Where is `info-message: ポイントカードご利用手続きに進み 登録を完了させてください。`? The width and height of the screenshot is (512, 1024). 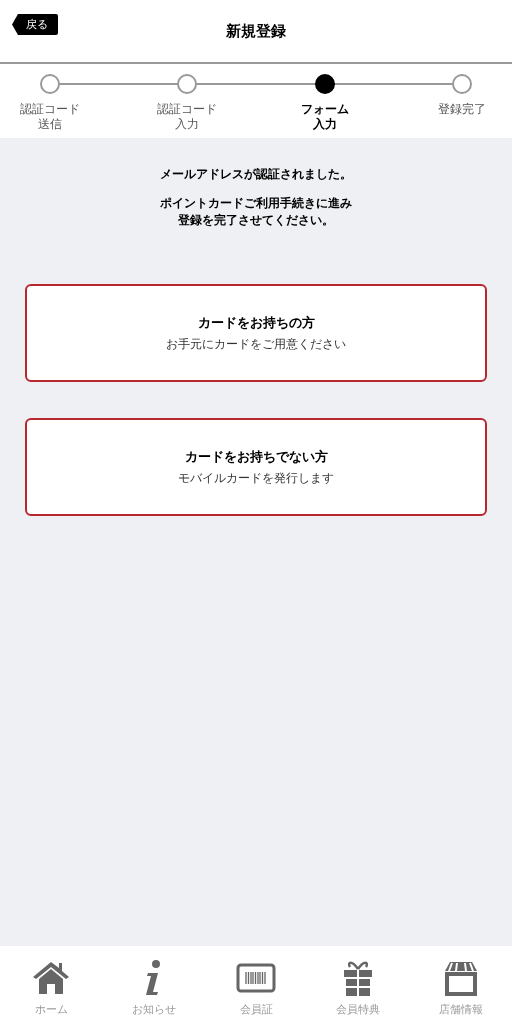 info-message: ポイントカードご利用手続きに進み 登録を完了させてください。 is located at coordinates (256, 211).